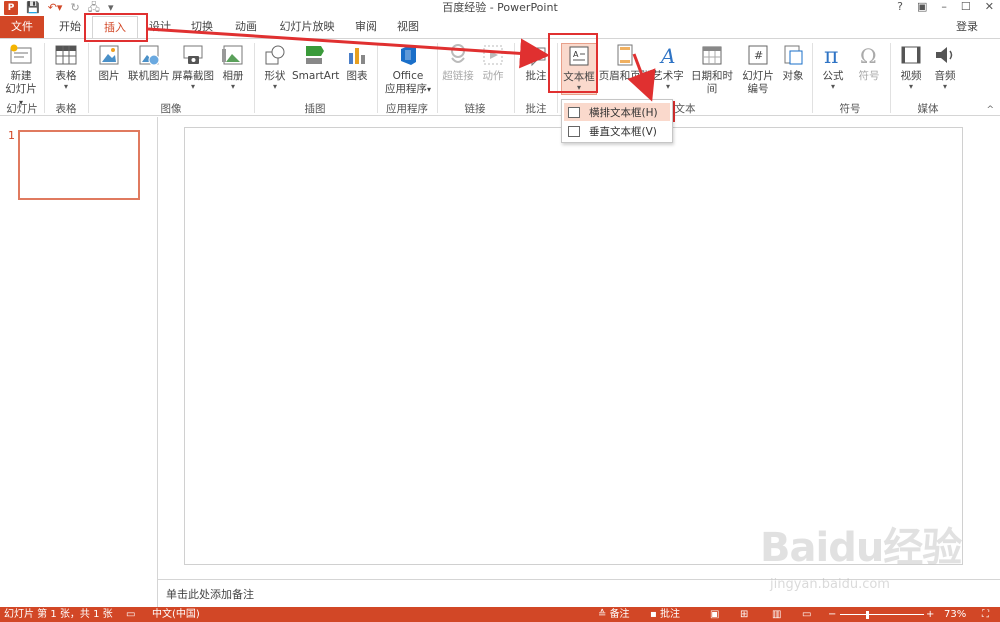 This screenshot has width=1000, height=622. What do you see at coordinates (625, 63) in the screenshot?
I see `header-footer-button: 页眉和页脚` at bounding box center [625, 63].